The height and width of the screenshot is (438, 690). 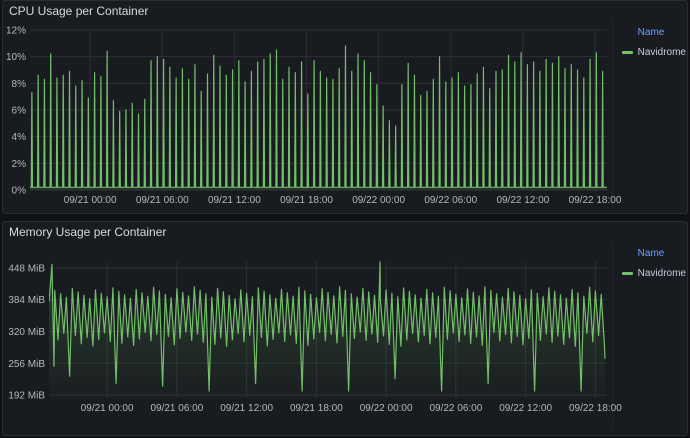 What do you see at coordinates (176, 408) in the screenshot?
I see `x-tick-label: 09/21 06:00` at bounding box center [176, 408].